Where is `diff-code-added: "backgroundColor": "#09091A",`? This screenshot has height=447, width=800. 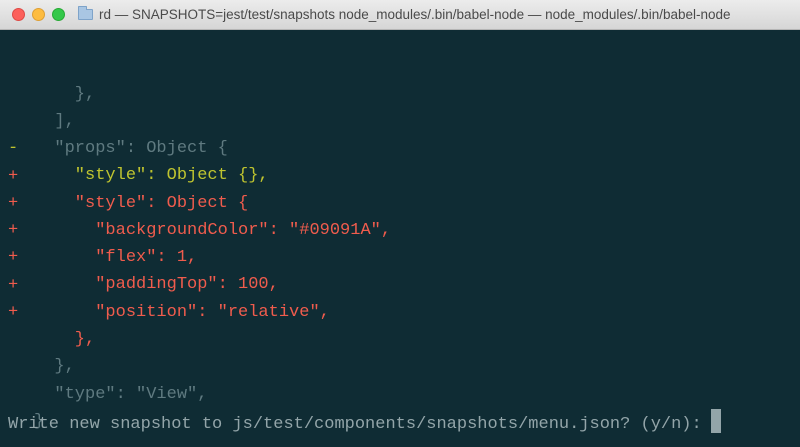
diff-code-added: "backgroundColor": "#09091A", is located at coordinates (213, 230).